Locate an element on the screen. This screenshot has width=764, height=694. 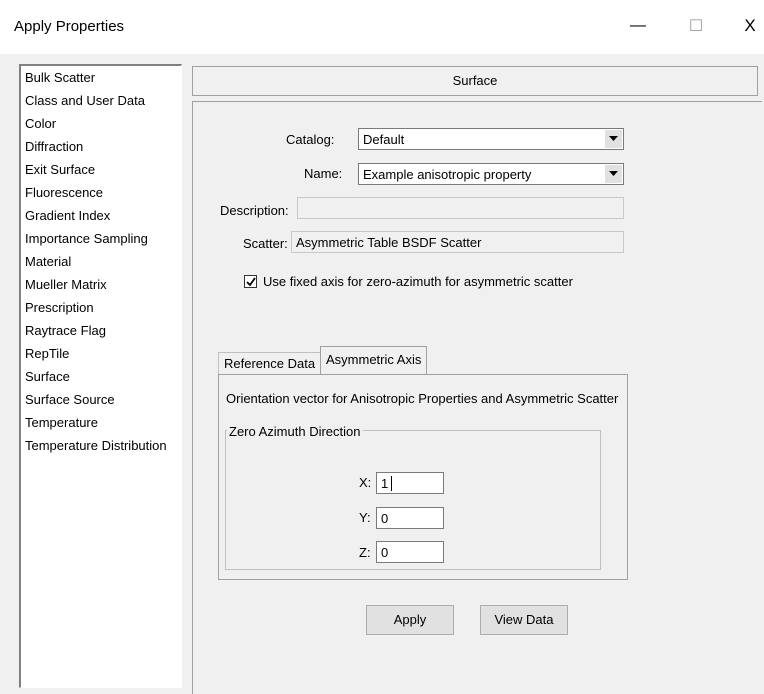
minimize-icon: — is located at coordinates (638, 25).